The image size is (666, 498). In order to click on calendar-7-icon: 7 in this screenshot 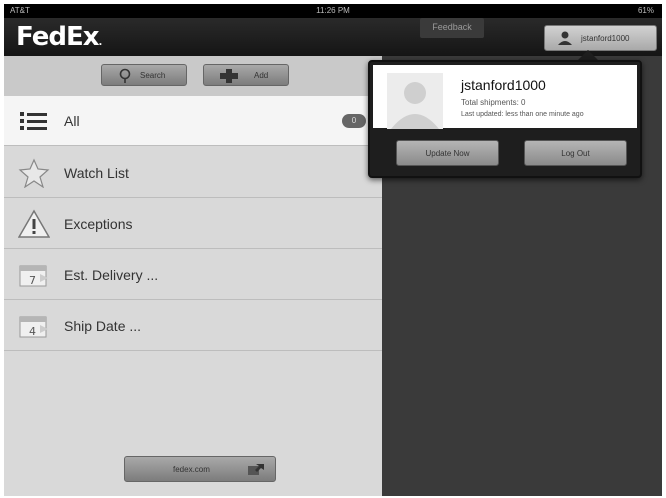, I will do `click(33, 276)`.